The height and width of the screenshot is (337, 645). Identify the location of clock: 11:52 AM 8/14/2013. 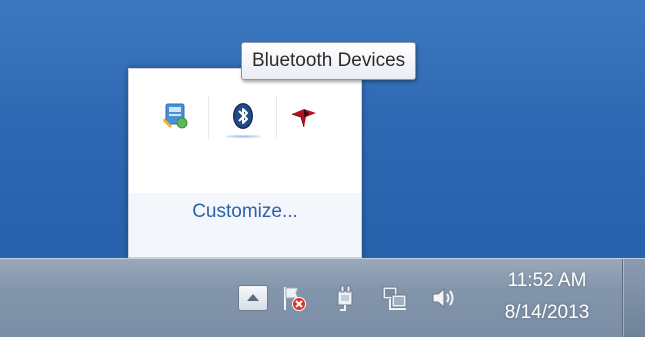
(547, 297).